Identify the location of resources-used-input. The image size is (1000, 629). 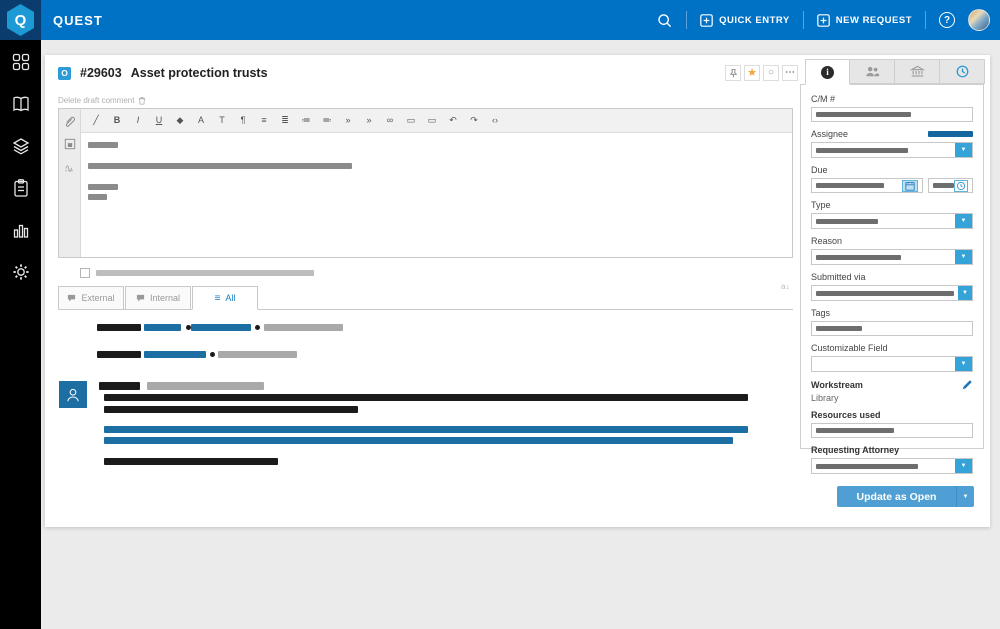
(892, 430).